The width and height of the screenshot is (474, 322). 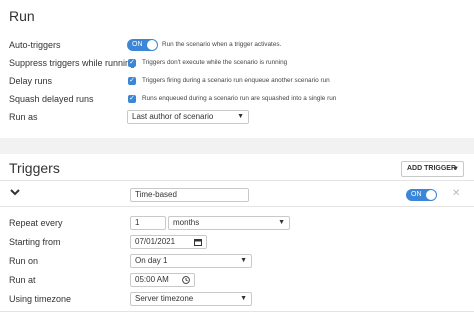 What do you see at coordinates (151, 260) in the screenshot?
I see `run-on-value: On day 1` at bounding box center [151, 260].